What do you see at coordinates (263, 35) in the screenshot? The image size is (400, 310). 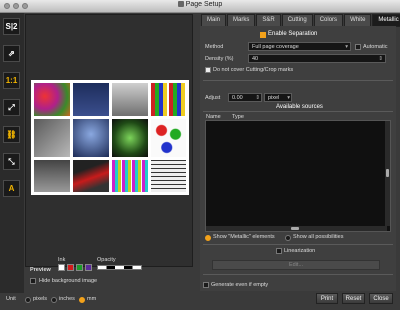 I see `enable-separation-checkbox` at bounding box center [263, 35].